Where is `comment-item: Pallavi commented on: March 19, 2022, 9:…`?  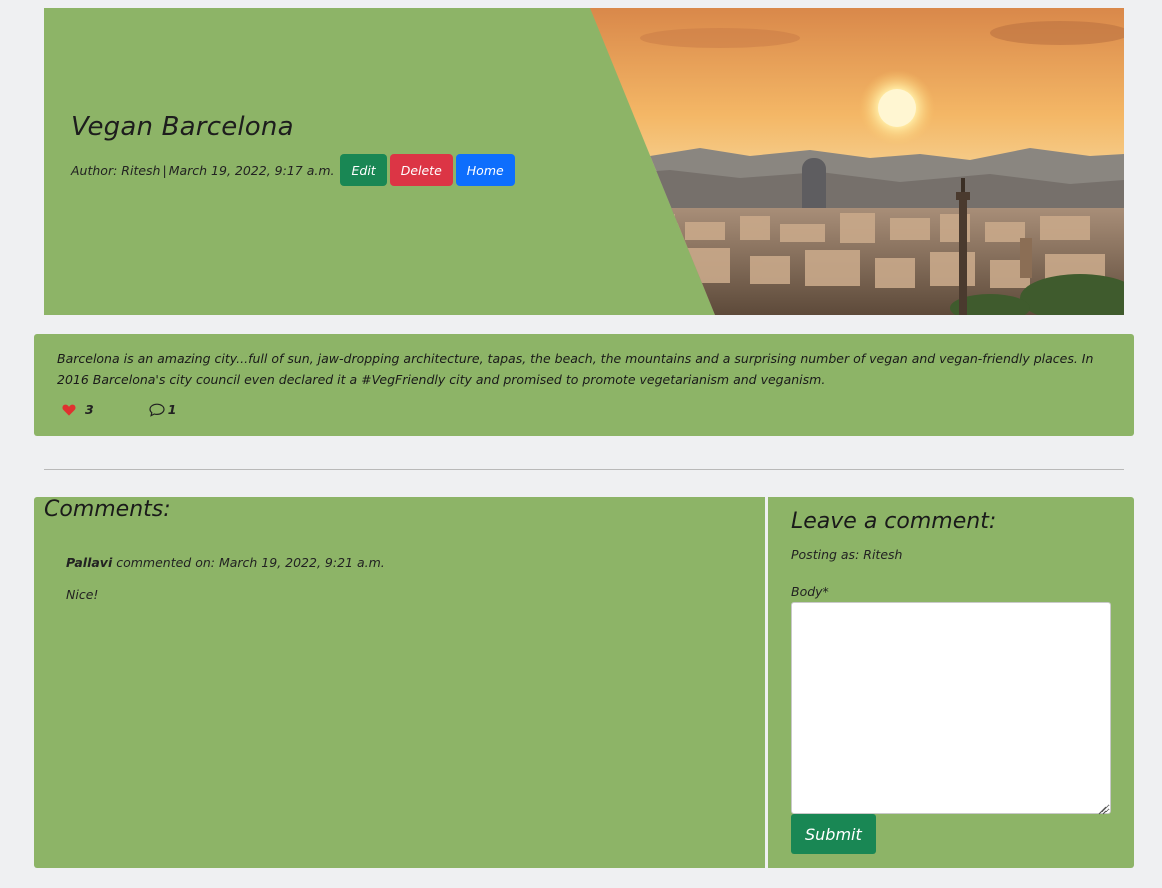 comment-item: Pallavi commented on: March 19, 2022, 9:… is located at coordinates (225, 578).